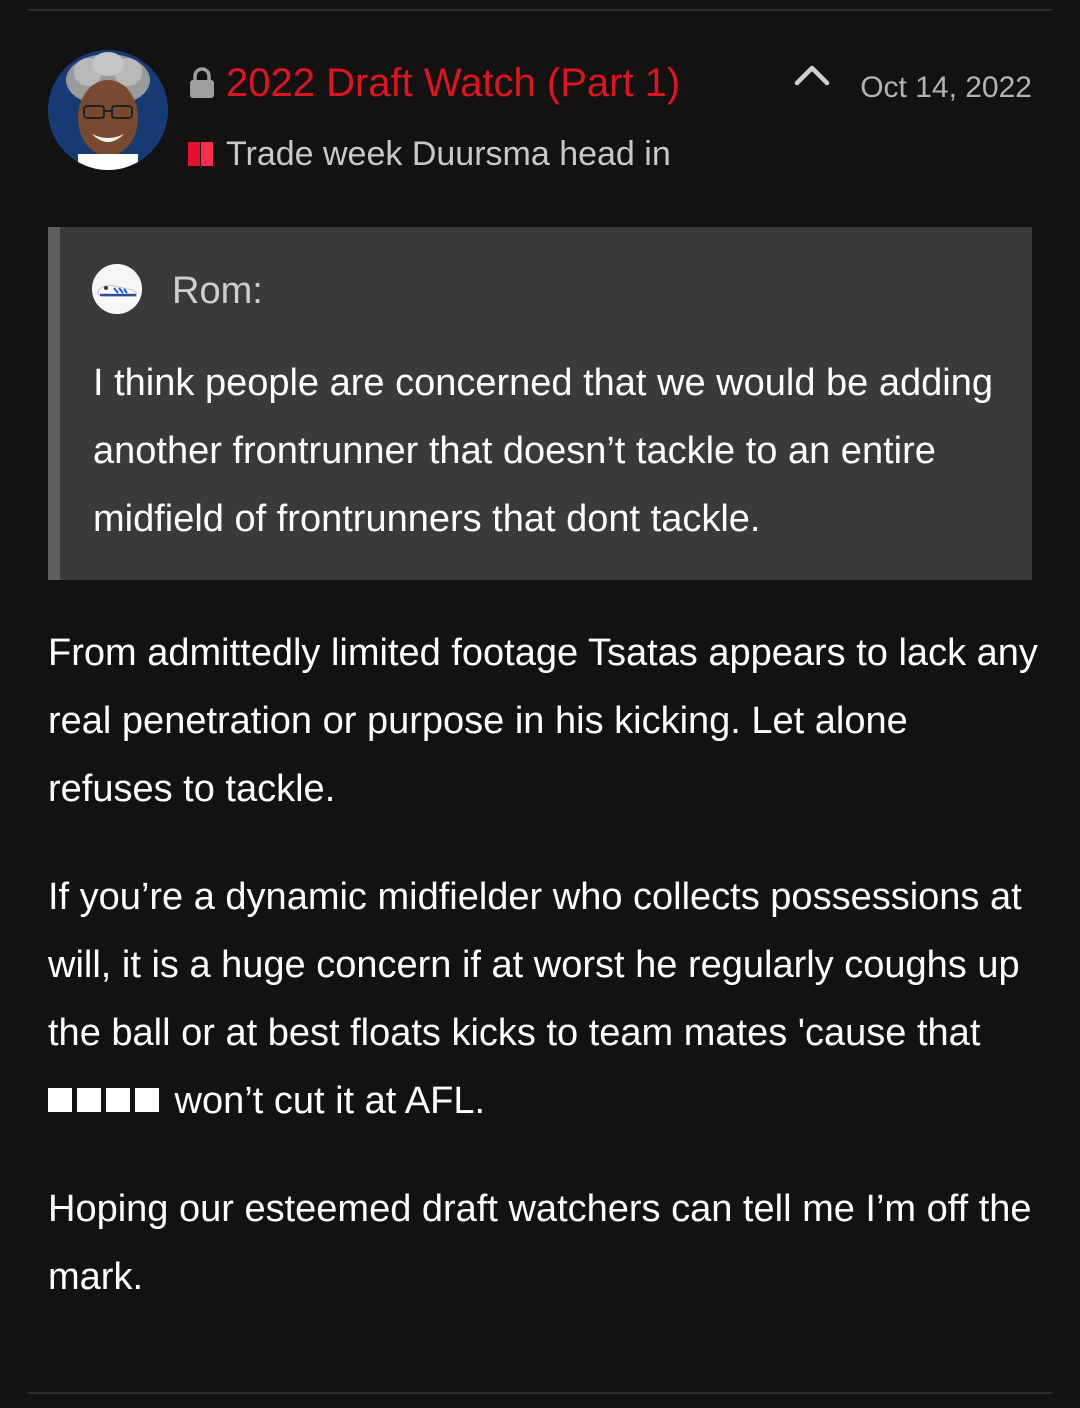  Describe the element at coordinates (200, 154) in the screenshot. I see `red-prefix-icon` at that location.